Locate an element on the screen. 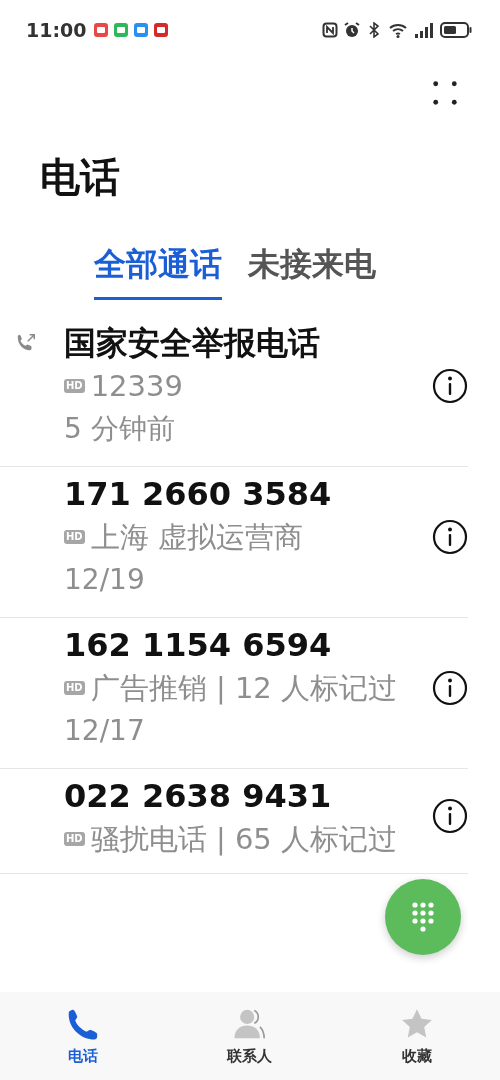 This screenshot has width=500, height=1080. alarm-clock-icon is located at coordinates (352, 30).